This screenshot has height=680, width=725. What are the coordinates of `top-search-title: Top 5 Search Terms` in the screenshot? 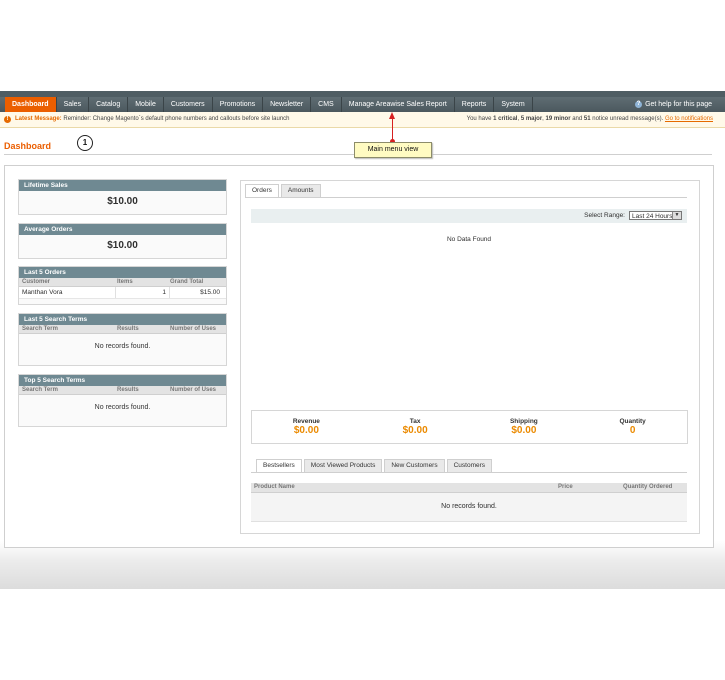 It's located at (122, 380).